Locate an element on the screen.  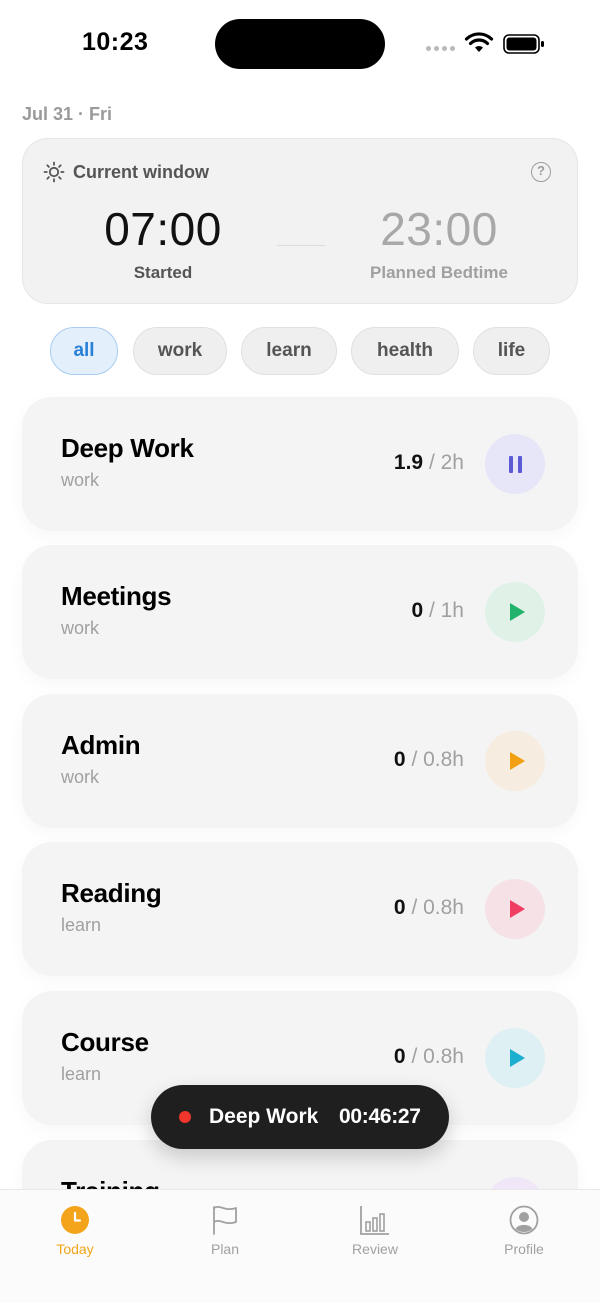
timer-elapsed: 00:46:27 is located at coordinates (380, 1116).